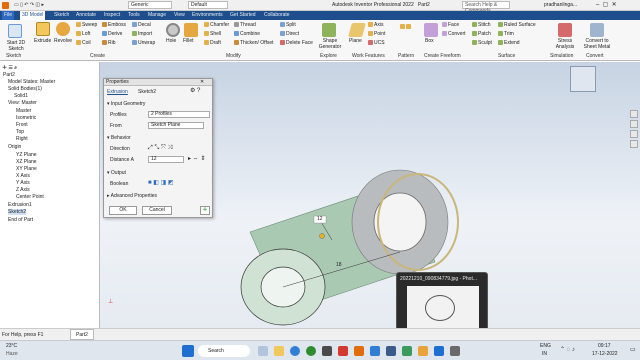 The height and width of the screenshot is (360, 640). Describe the element at coordinates (254, 43) in the screenshot. I see `thicken-offset-button: Thicken/ Offset` at that location.